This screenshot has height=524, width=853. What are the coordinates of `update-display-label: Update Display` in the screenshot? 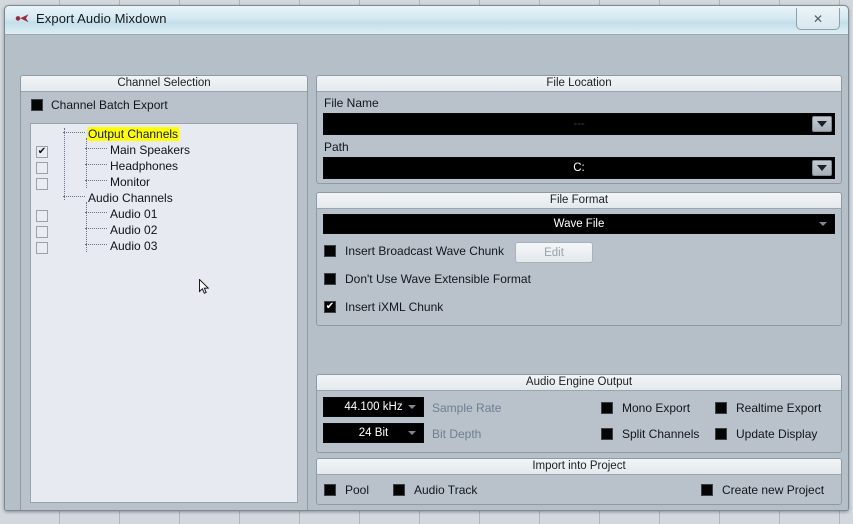 It's located at (777, 434).